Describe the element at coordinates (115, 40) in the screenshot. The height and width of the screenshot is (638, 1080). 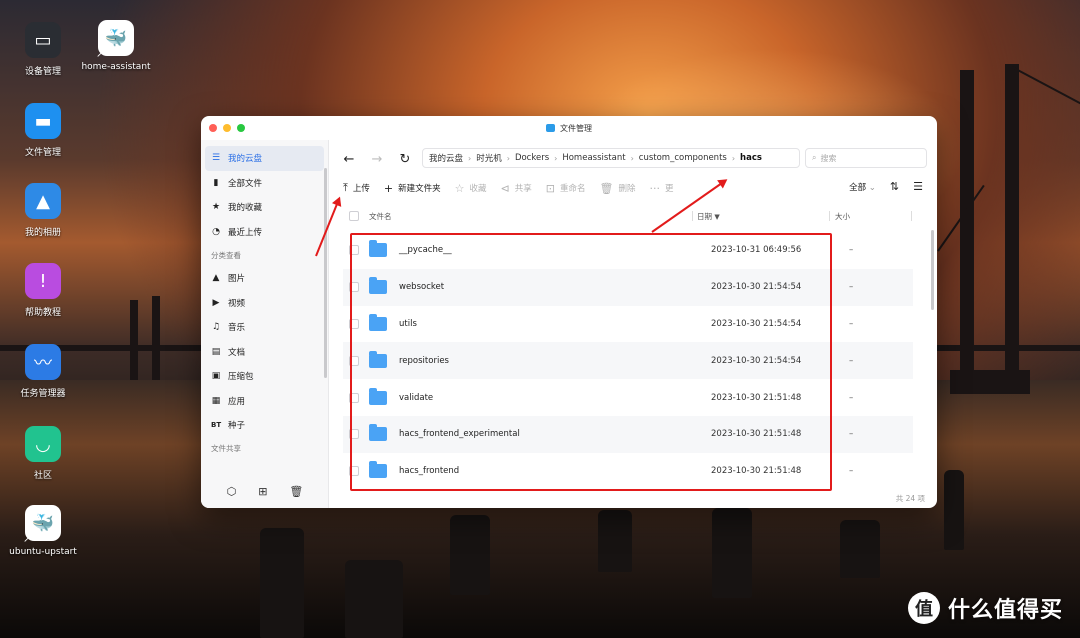
I see `docker-whale-icon: 🐳 ↗` at that location.